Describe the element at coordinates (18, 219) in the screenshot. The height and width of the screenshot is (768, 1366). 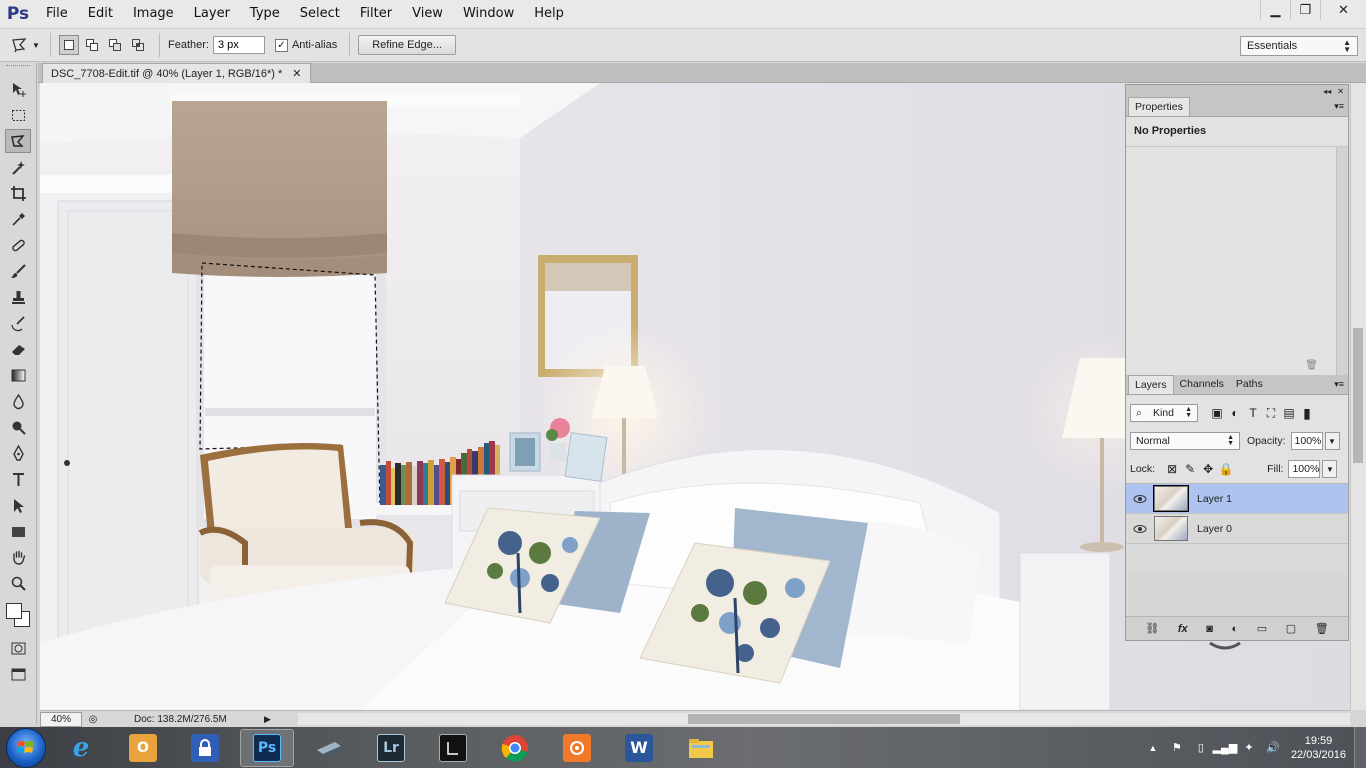
I see `eyedropper-tool-icon` at that location.